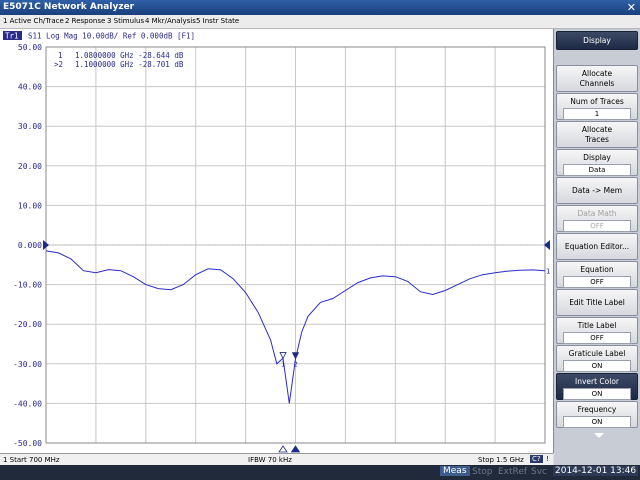 This screenshot has height=480, width=640. I want to click on close-icon: ✕, so click(631, 7).